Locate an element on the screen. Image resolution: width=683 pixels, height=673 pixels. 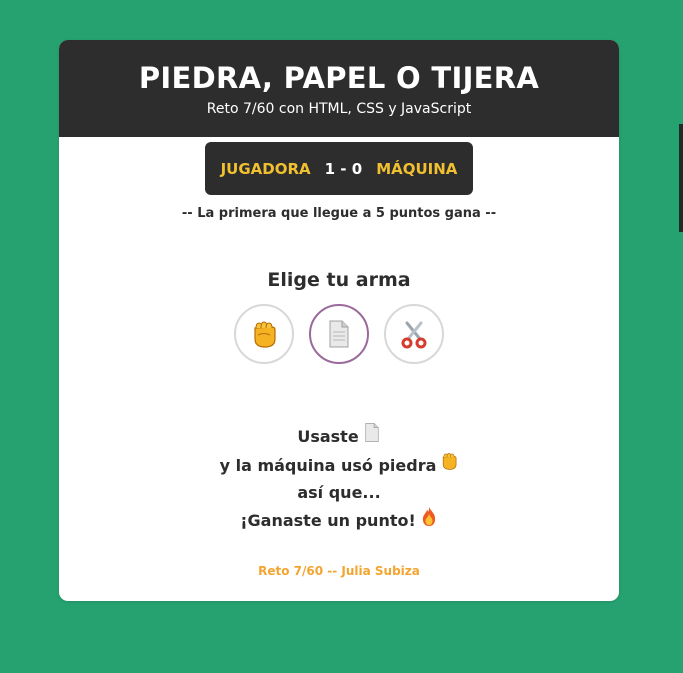
scissors-button is located at coordinates (414, 334).